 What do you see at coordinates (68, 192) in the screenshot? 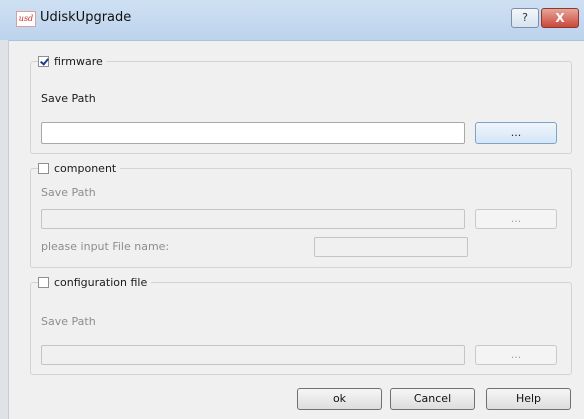
I see `component-save-path-label: Save Path` at bounding box center [68, 192].